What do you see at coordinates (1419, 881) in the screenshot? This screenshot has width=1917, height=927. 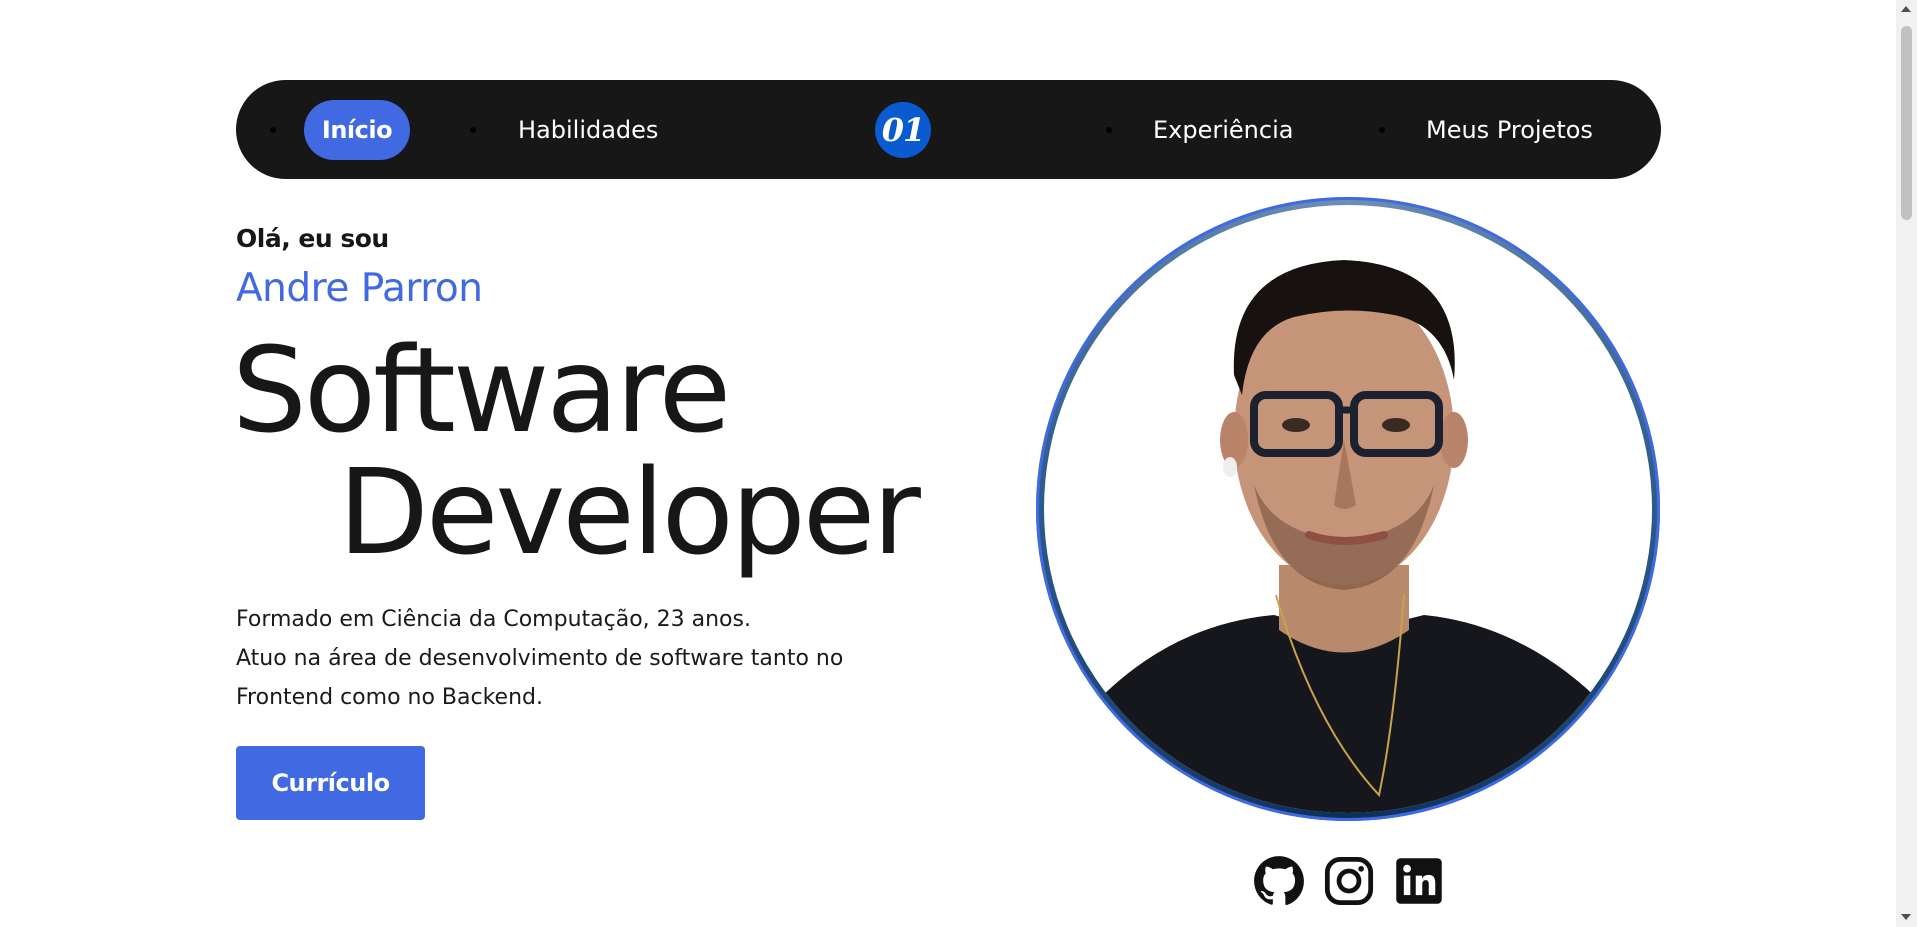 I see `linkedin-icon` at bounding box center [1419, 881].